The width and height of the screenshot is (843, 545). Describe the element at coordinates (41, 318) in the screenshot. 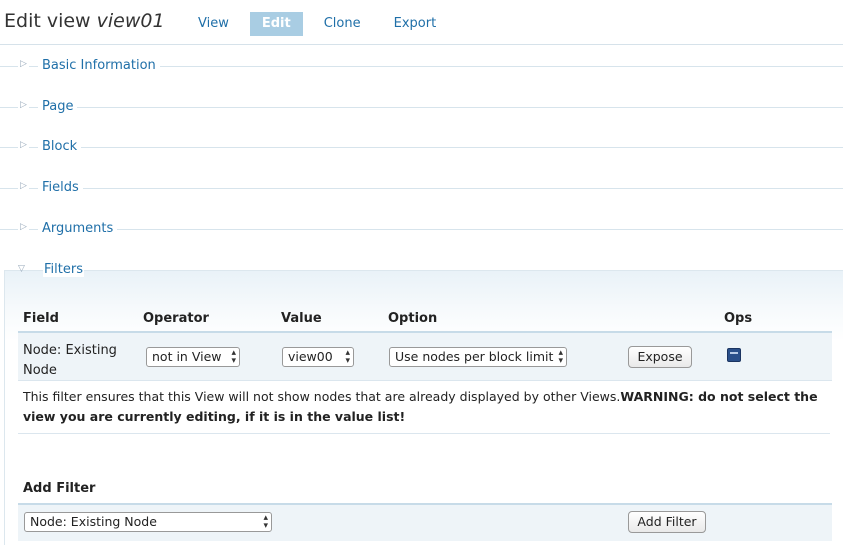

I see `column-header-field: Field` at that location.